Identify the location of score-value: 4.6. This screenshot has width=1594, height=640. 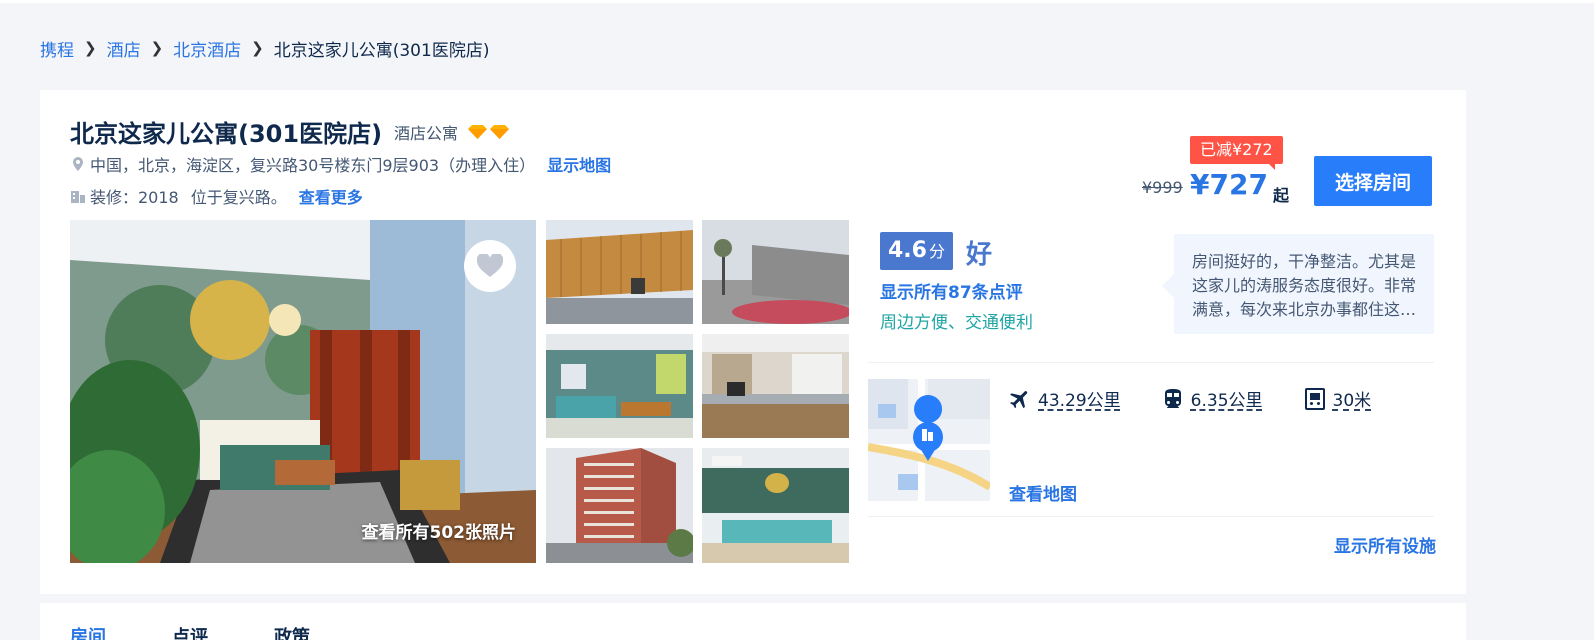
(907, 250).